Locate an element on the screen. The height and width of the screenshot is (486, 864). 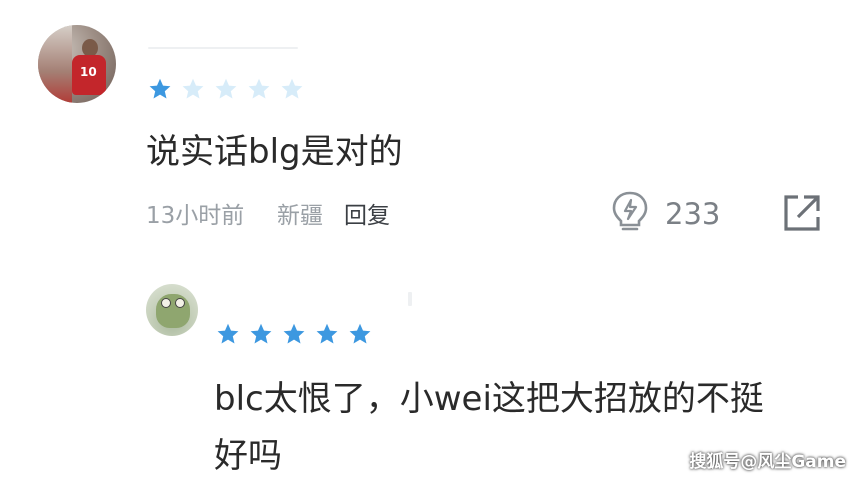
comment-location: 新疆 is located at coordinates (300, 216).